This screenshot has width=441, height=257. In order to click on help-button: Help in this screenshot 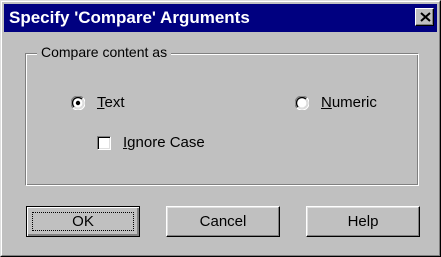, I will do `click(363, 221)`.